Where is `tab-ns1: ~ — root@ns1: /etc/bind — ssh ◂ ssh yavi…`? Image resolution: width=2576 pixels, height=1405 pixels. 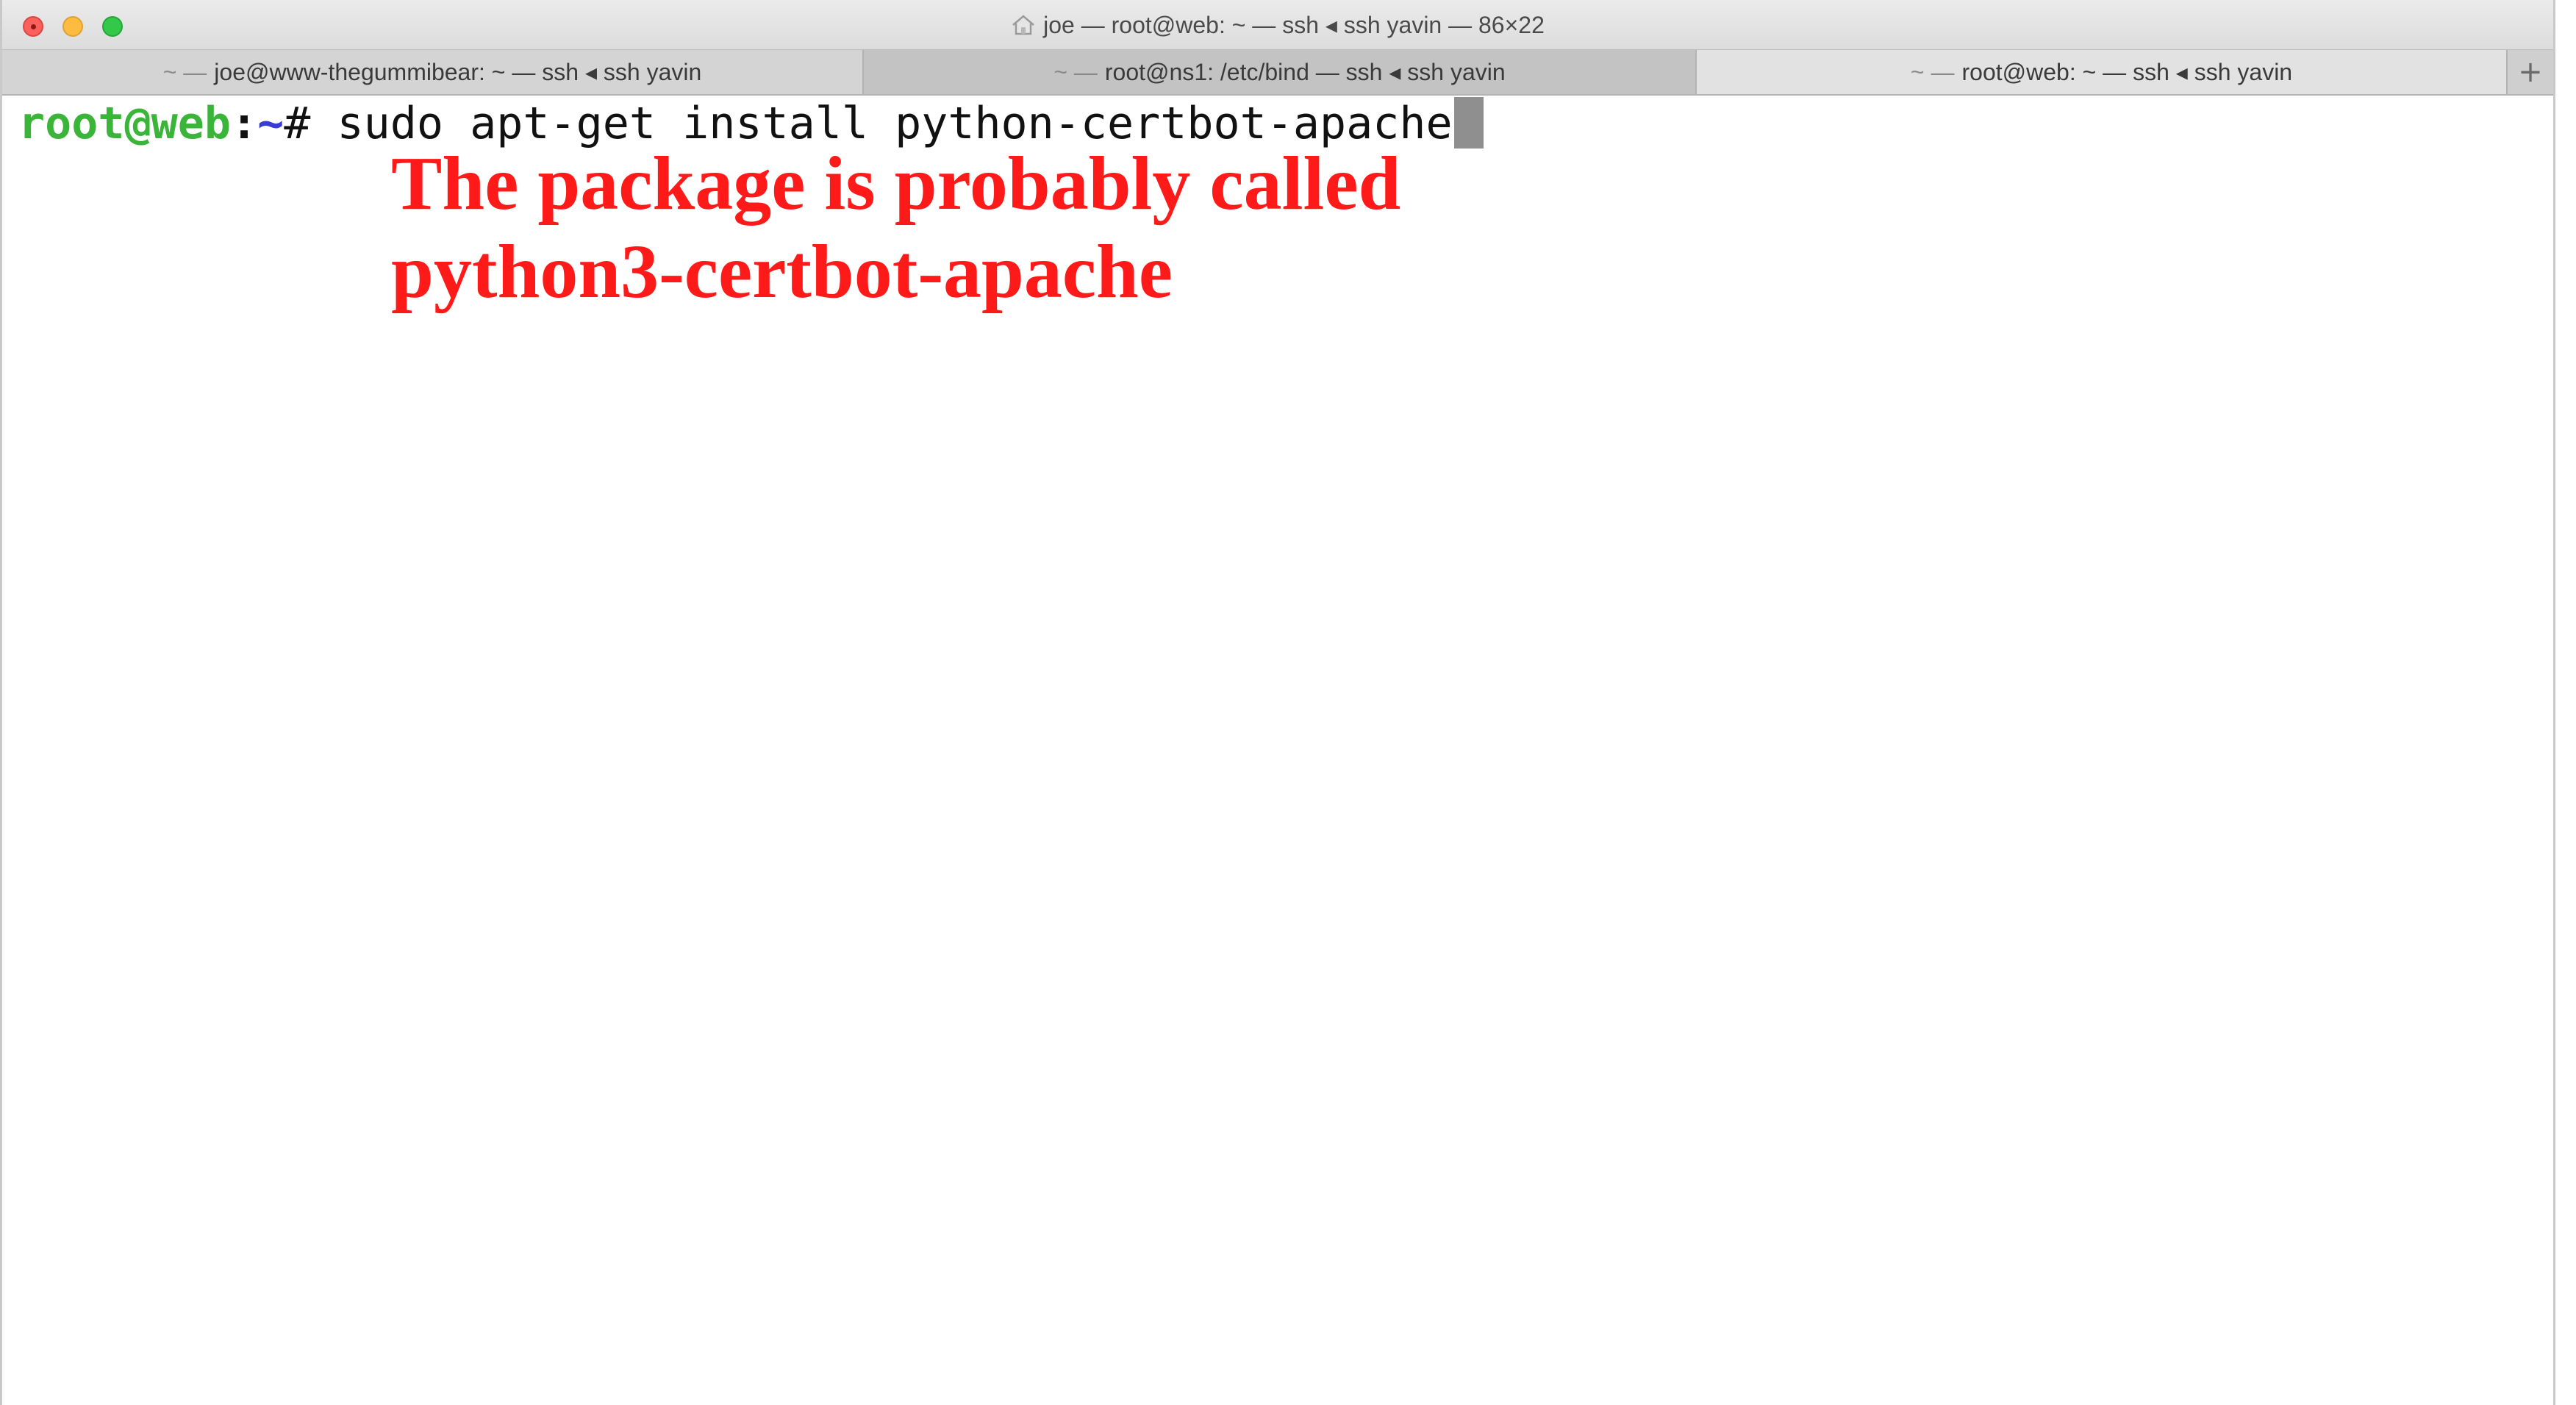 tab-ns1: ~ — root@ns1: /etc/bind — ssh ◂ ssh yavi… is located at coordinates (1280, 72).